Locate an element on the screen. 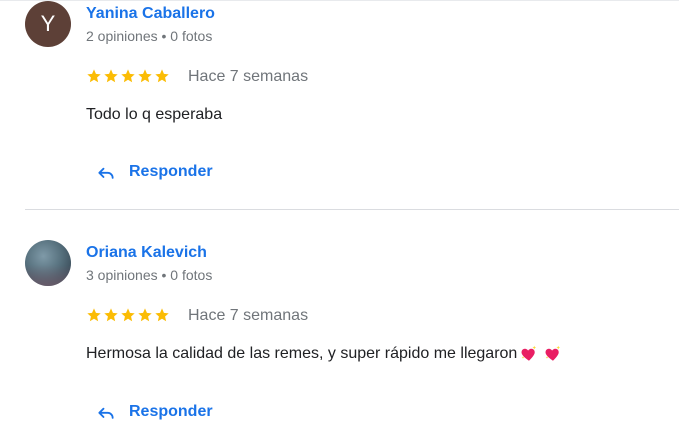 The width and height of the screenshot is (679, 422). reviewer-meta: 2 opiniones • 0 fotos is located at coordinates (149, 36).